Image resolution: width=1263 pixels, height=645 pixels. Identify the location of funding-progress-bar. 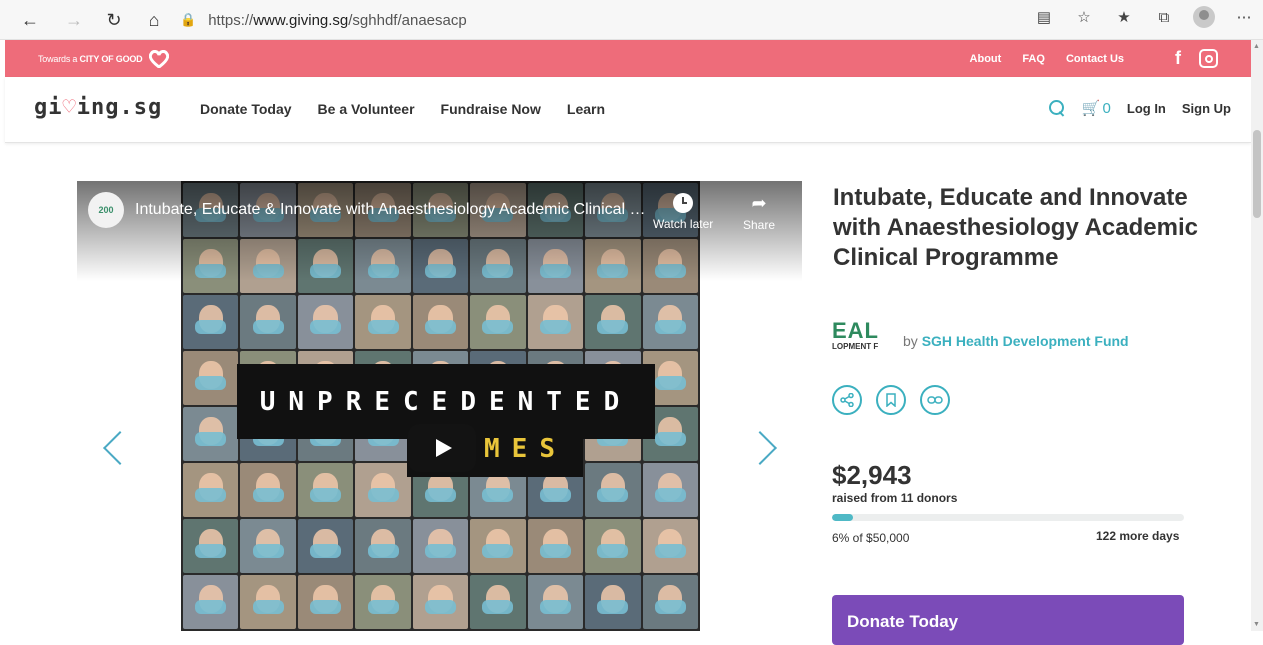
(1008, 517).